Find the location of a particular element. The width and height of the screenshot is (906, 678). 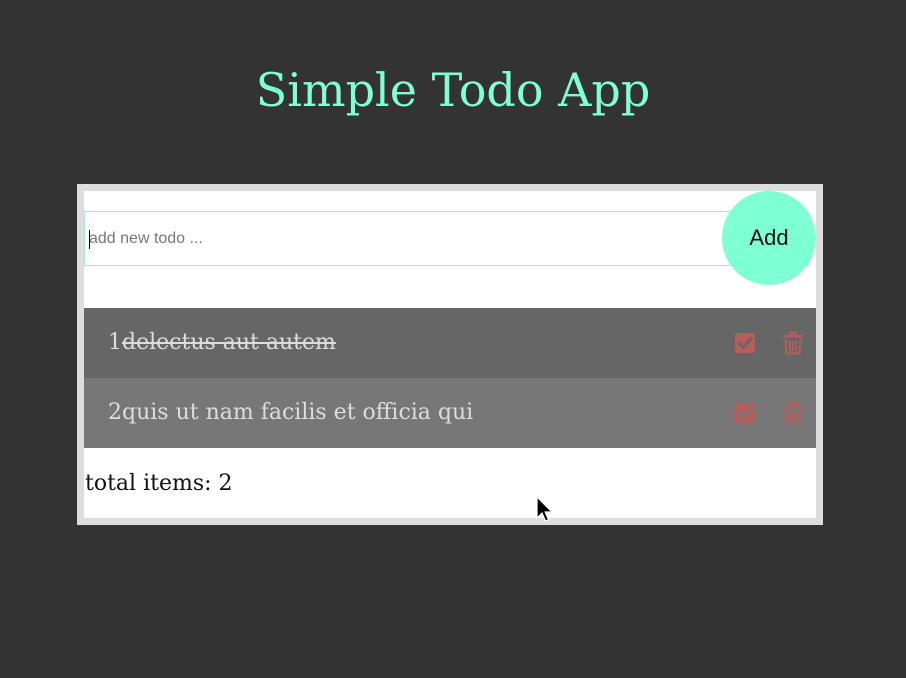

todo-item-text: 1delectus aut autem is located at coordinates (222, 343).